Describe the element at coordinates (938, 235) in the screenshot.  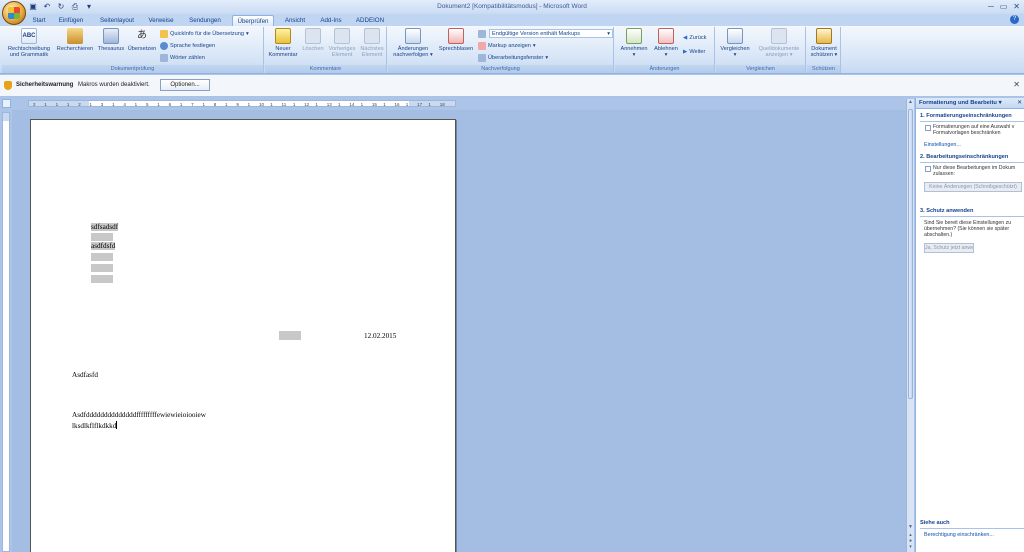
I see `apply-protection-text-3: abschalten.)` at that location.